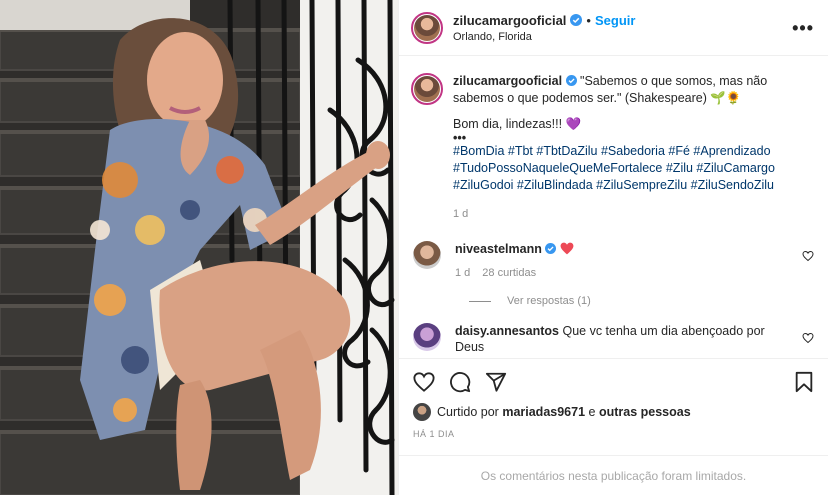 This screenshot has width=828, height=495. Describe the element at coordinates (463, 273) in the screenshot. I see `comment-age: 1 d` at that location.